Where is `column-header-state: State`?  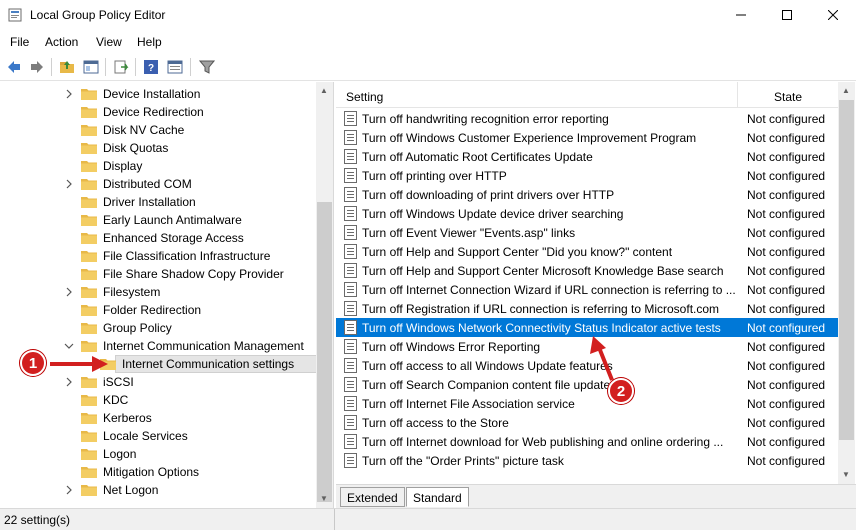
column-header-state: State is located at coordinates (788, 97).